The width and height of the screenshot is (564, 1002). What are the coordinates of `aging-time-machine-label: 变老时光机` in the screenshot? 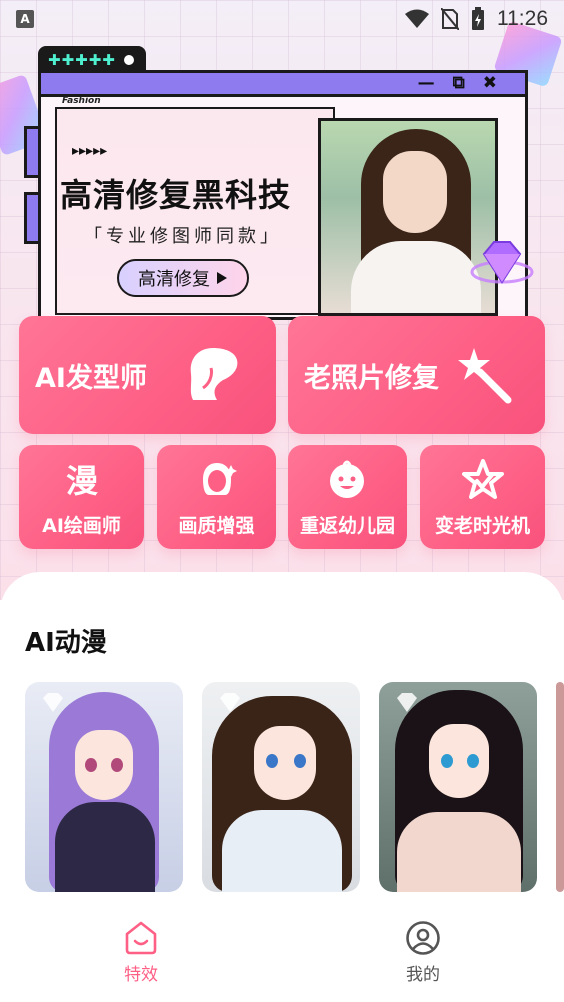 It's located at (482, 526).